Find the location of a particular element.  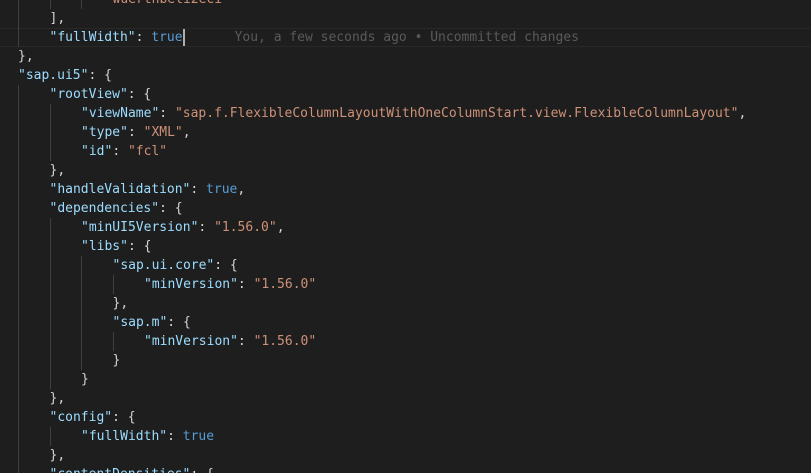

code-line: "sap.m": { is located at coordinates (405, 322).